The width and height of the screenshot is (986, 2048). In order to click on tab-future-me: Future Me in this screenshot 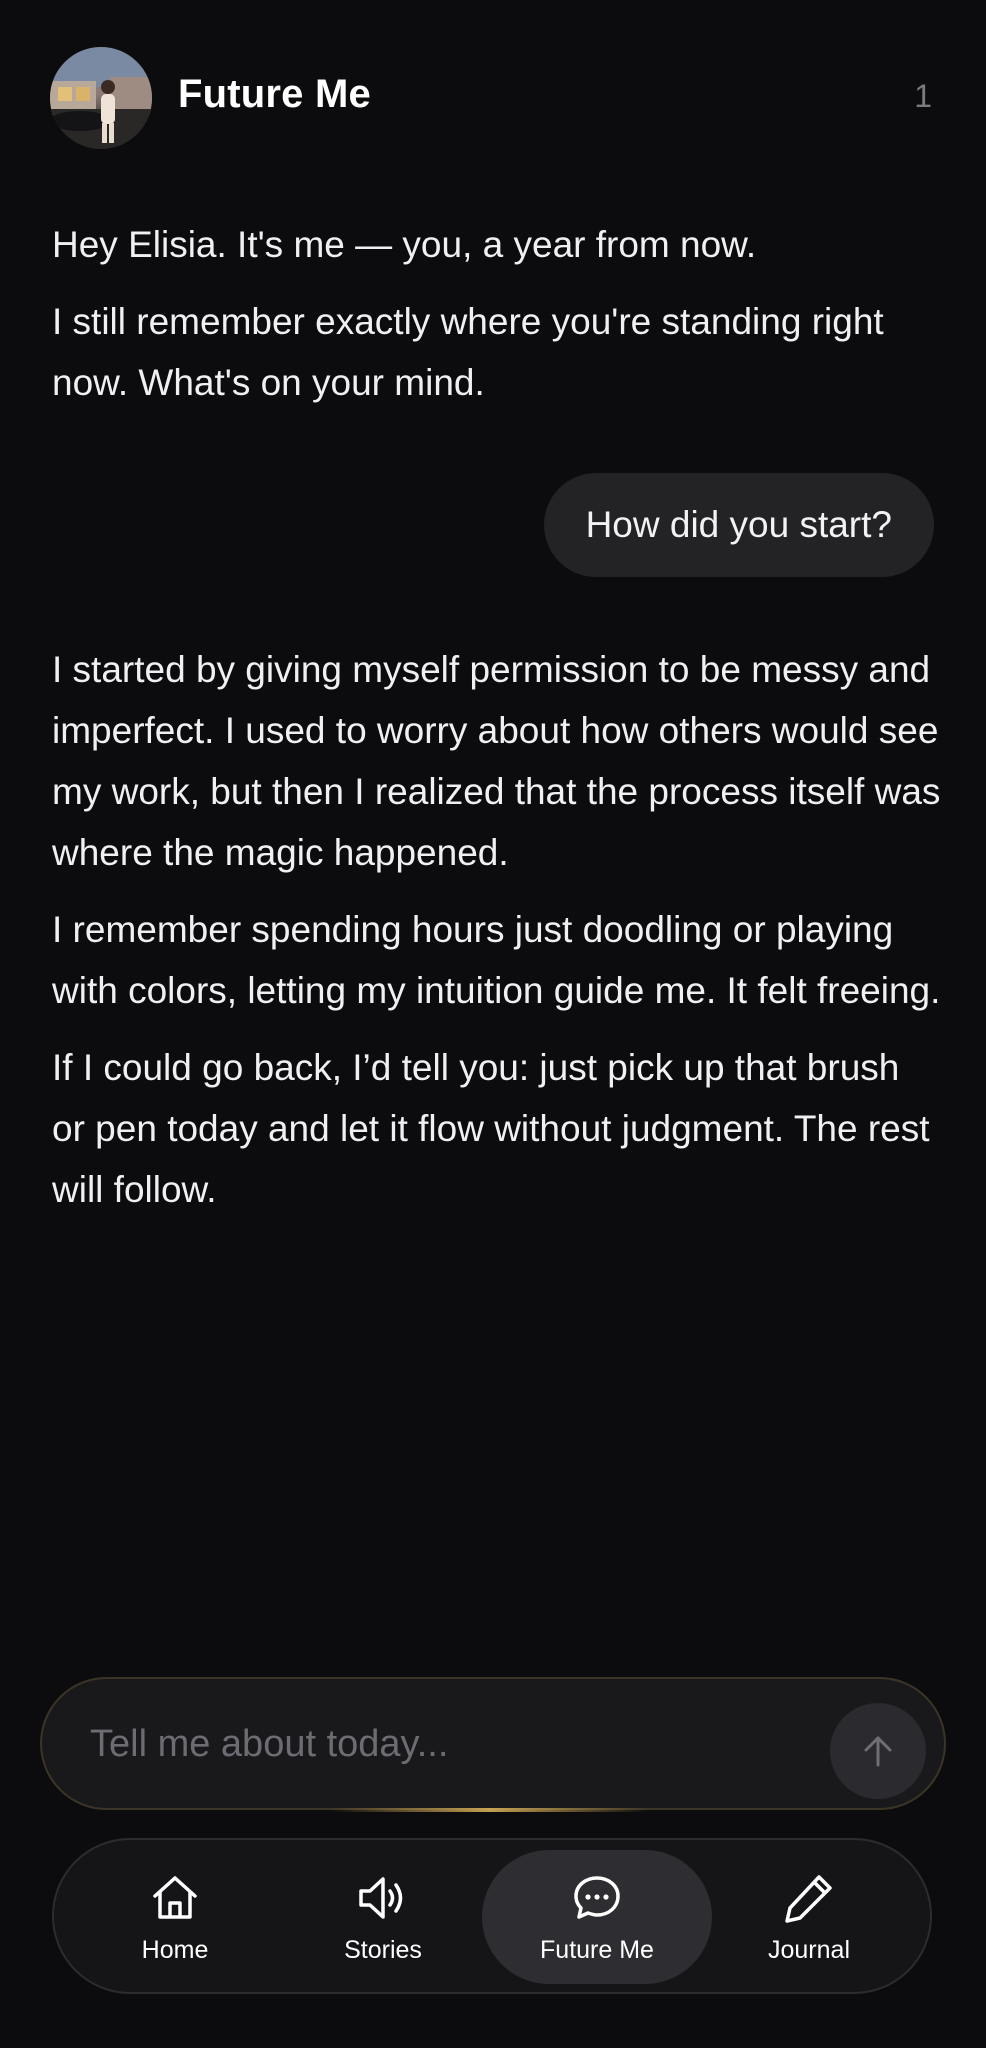, I will do `click(597, 1917)`.